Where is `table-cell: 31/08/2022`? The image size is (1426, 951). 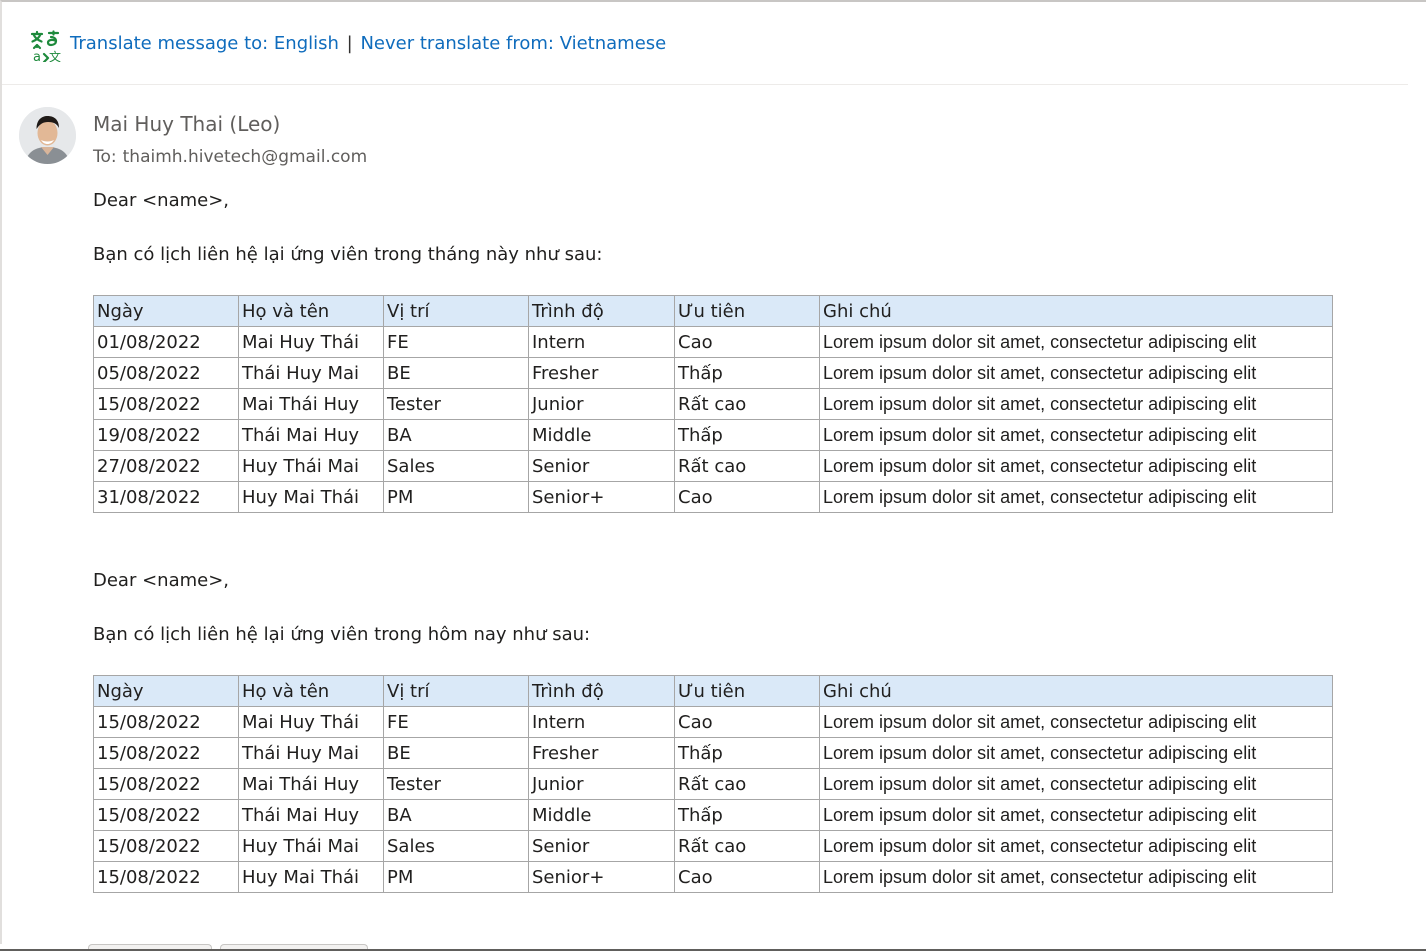
table-cell: 31/08/2022 is located at coordinates (166, 497).